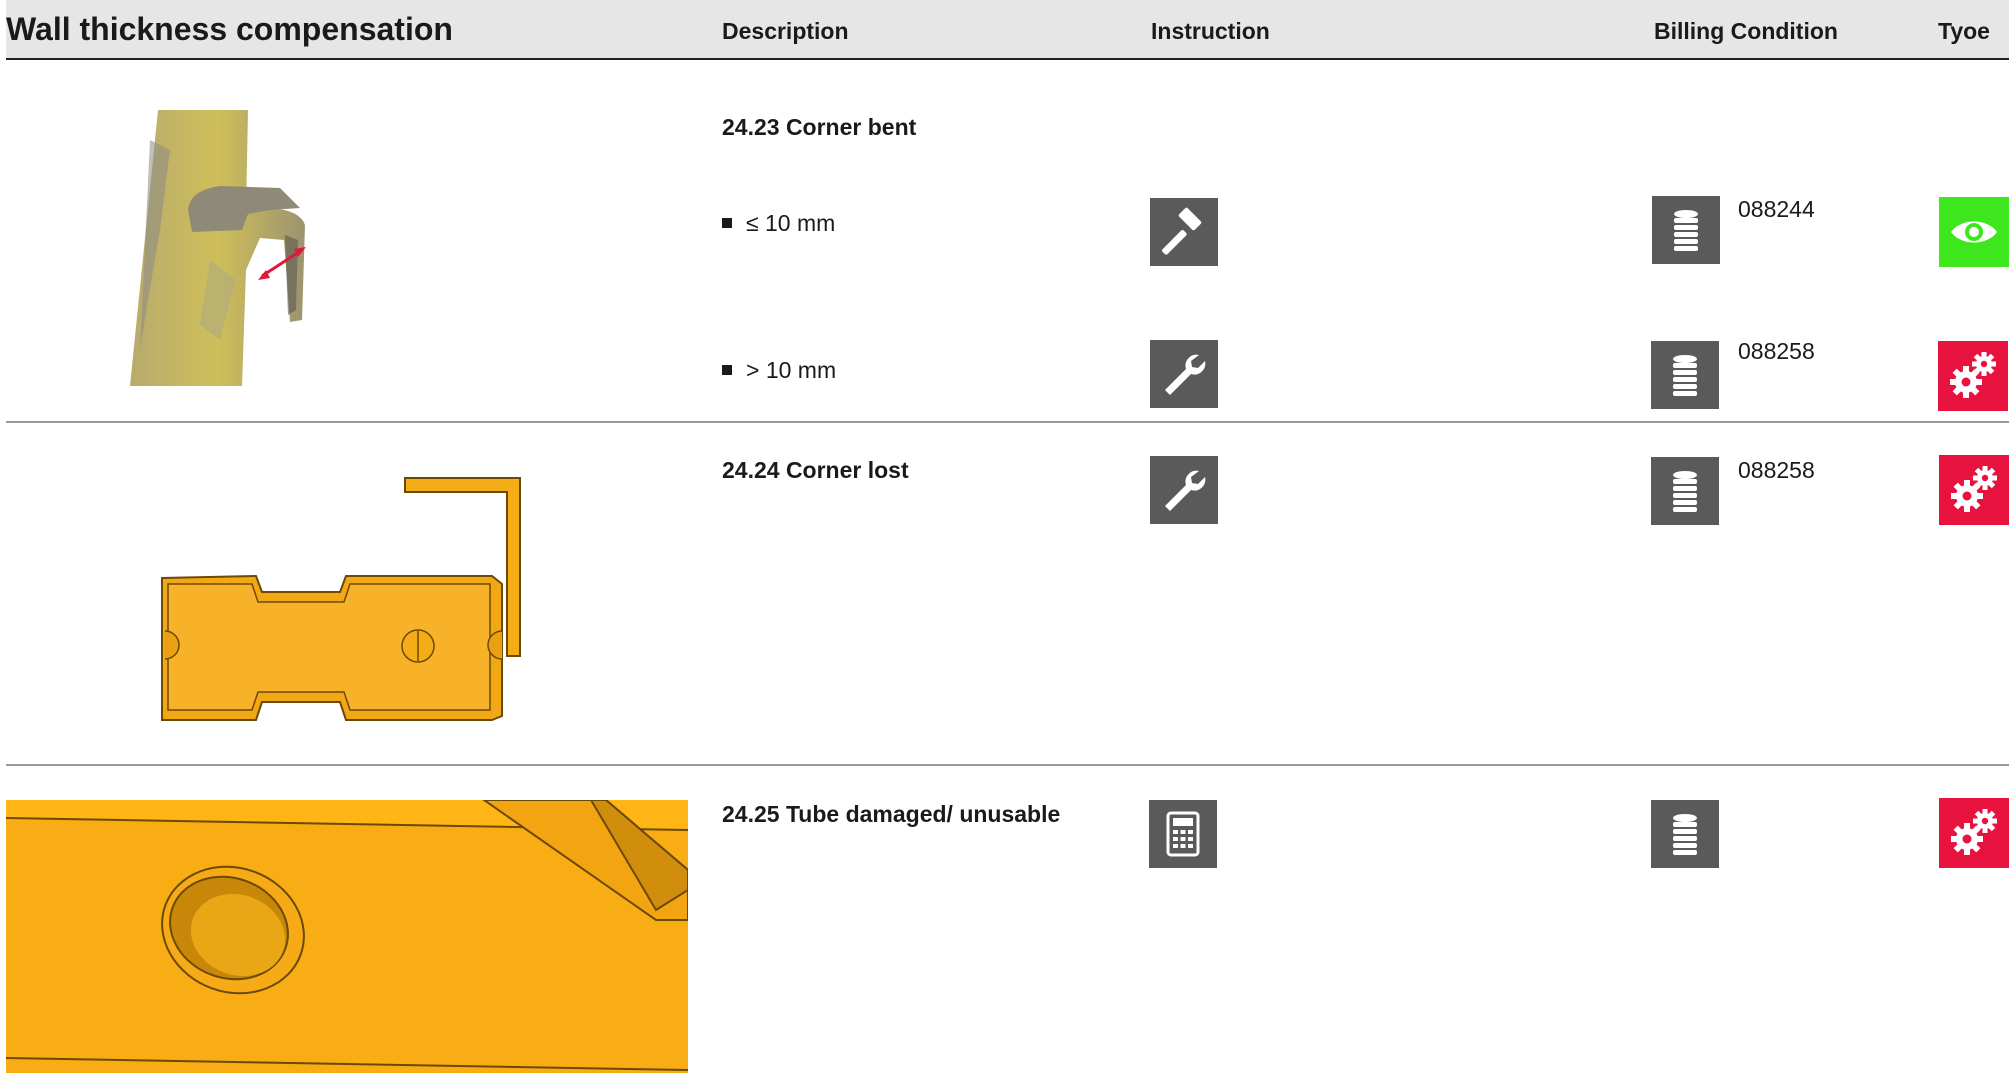  Describe the element at coordinates (343, 599) in the screenshot. I see `corner-part-drawing` at that location.